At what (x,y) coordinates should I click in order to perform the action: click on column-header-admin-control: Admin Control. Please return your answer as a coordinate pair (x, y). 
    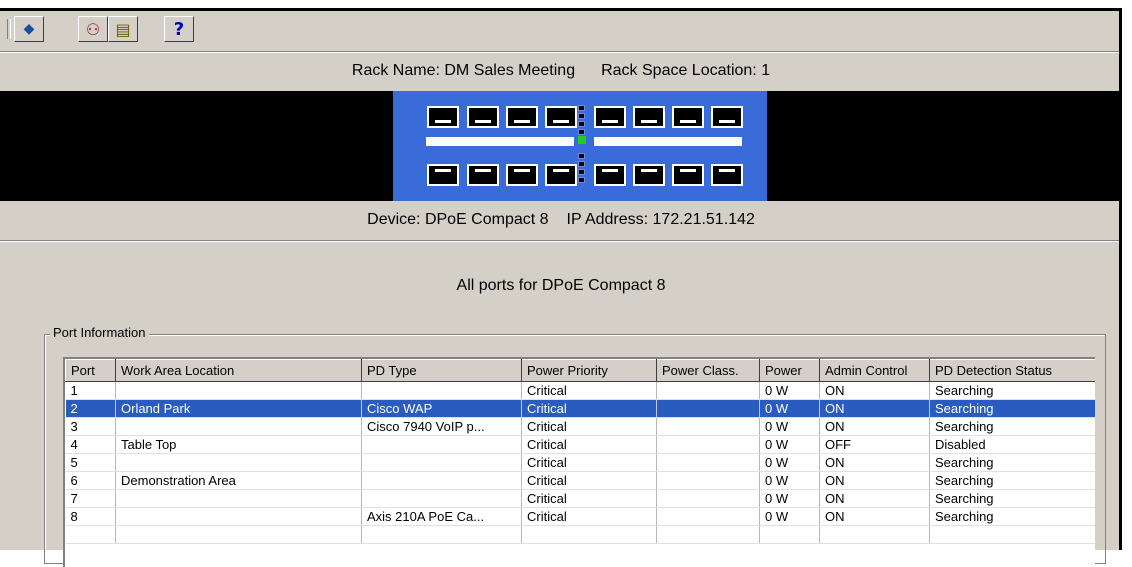
    Looking at the image, I should click on (874, 370).